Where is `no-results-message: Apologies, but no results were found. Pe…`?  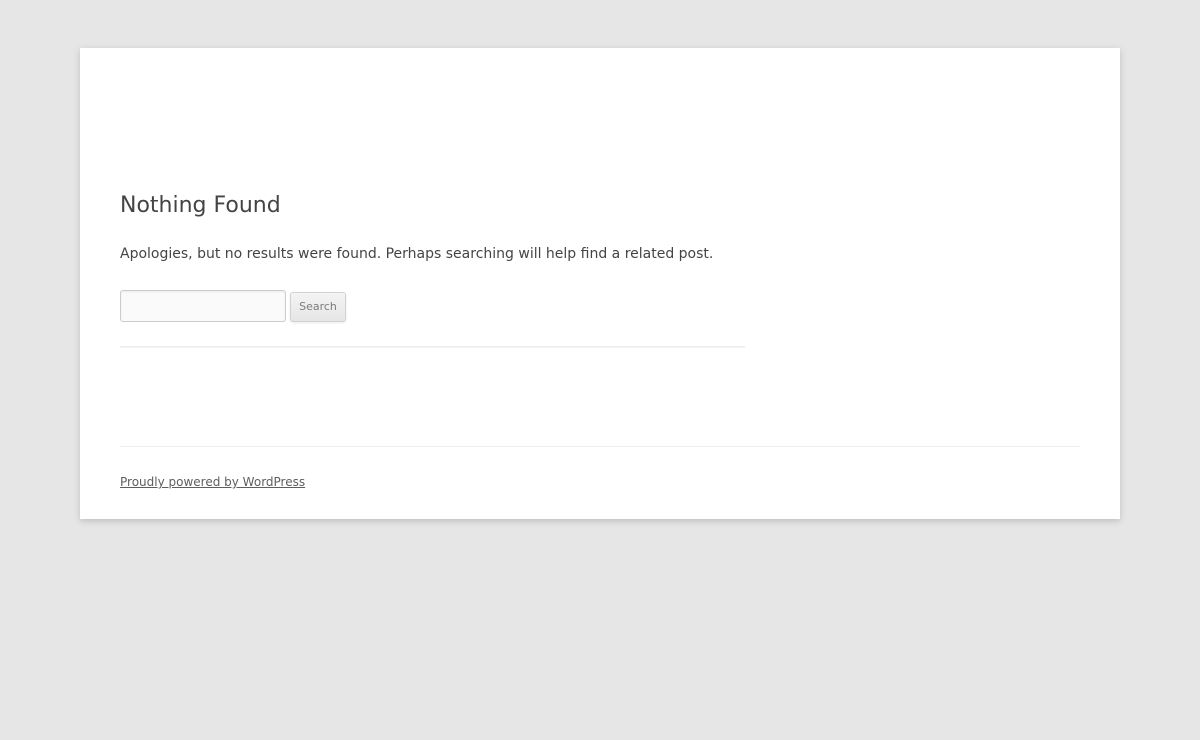
no-results-message: Apologies, but no results were found. Pe… is located at coordinates (417, 254).